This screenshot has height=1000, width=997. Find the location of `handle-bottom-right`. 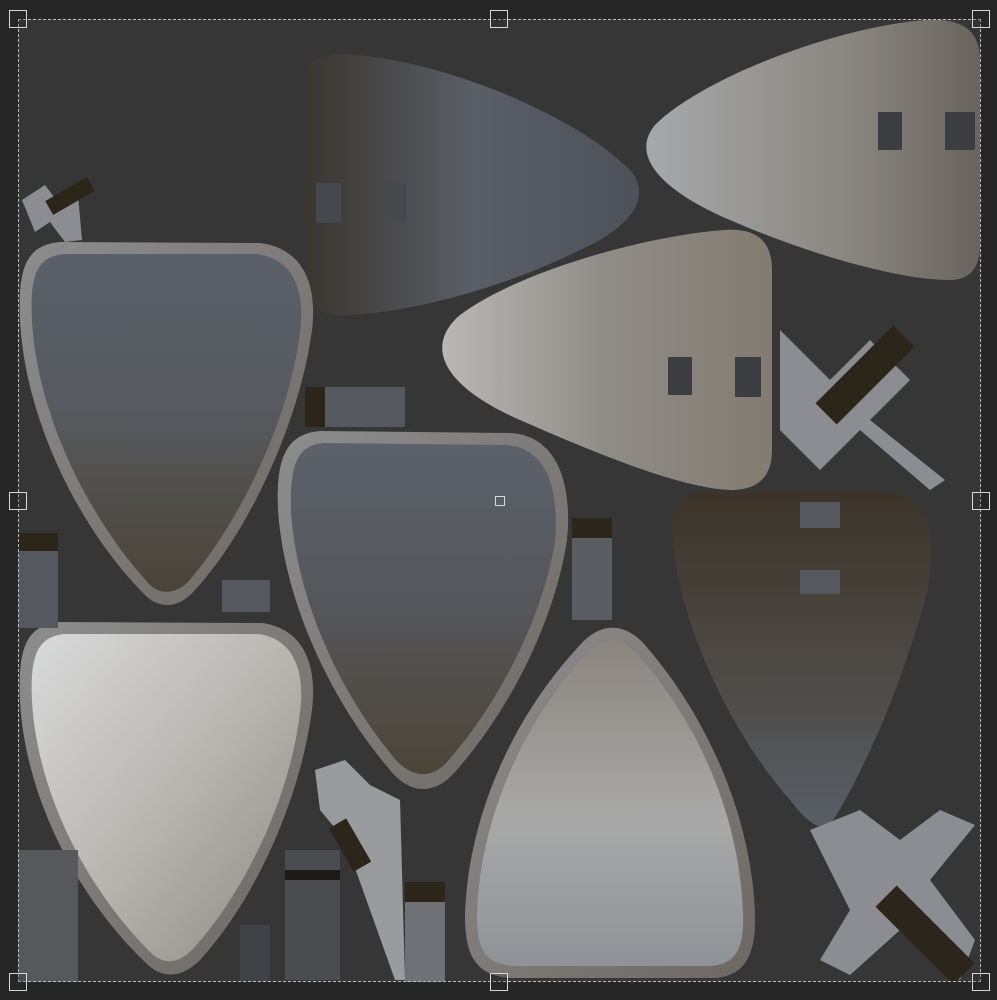

handle-bottom-right is located at coordinates (981, 982).